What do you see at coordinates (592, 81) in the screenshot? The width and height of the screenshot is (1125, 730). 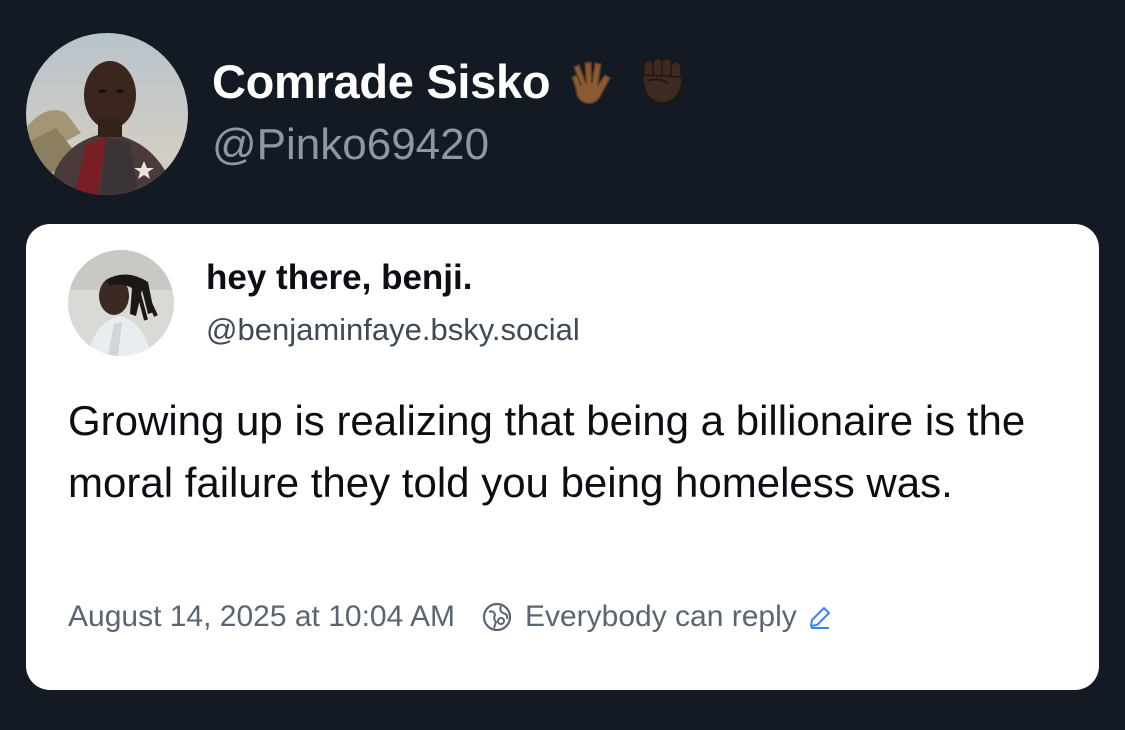 I see `vulcan-salute-icon` at bounding box center [592, 81].